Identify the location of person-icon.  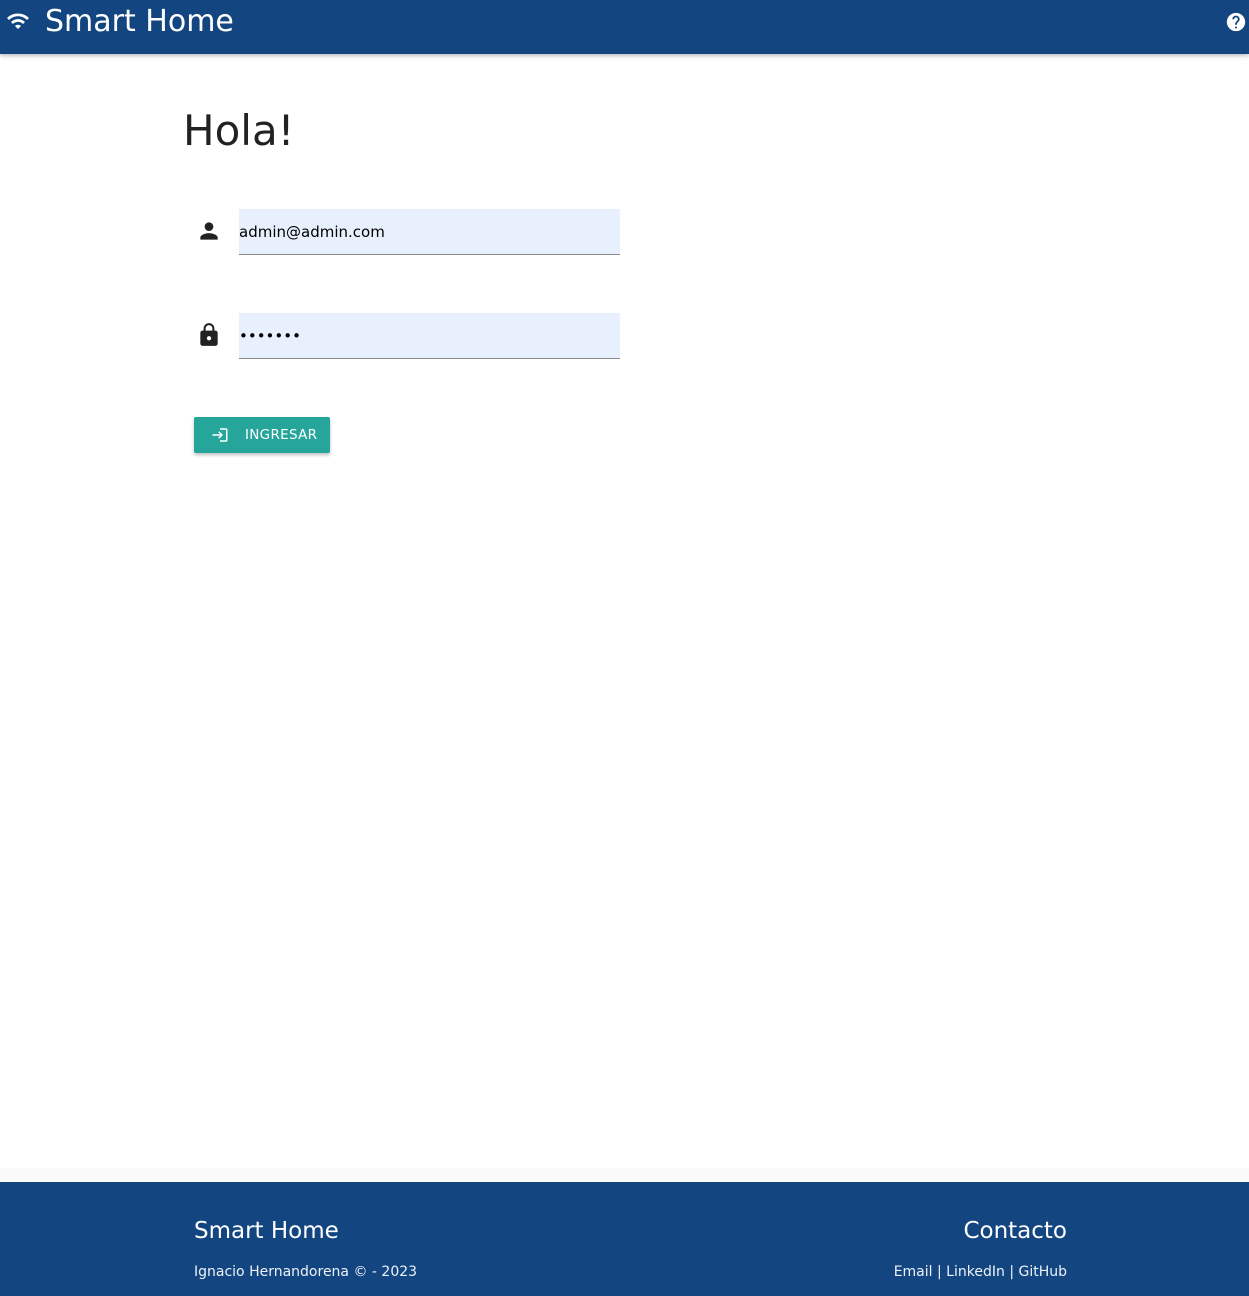
(209, 231).